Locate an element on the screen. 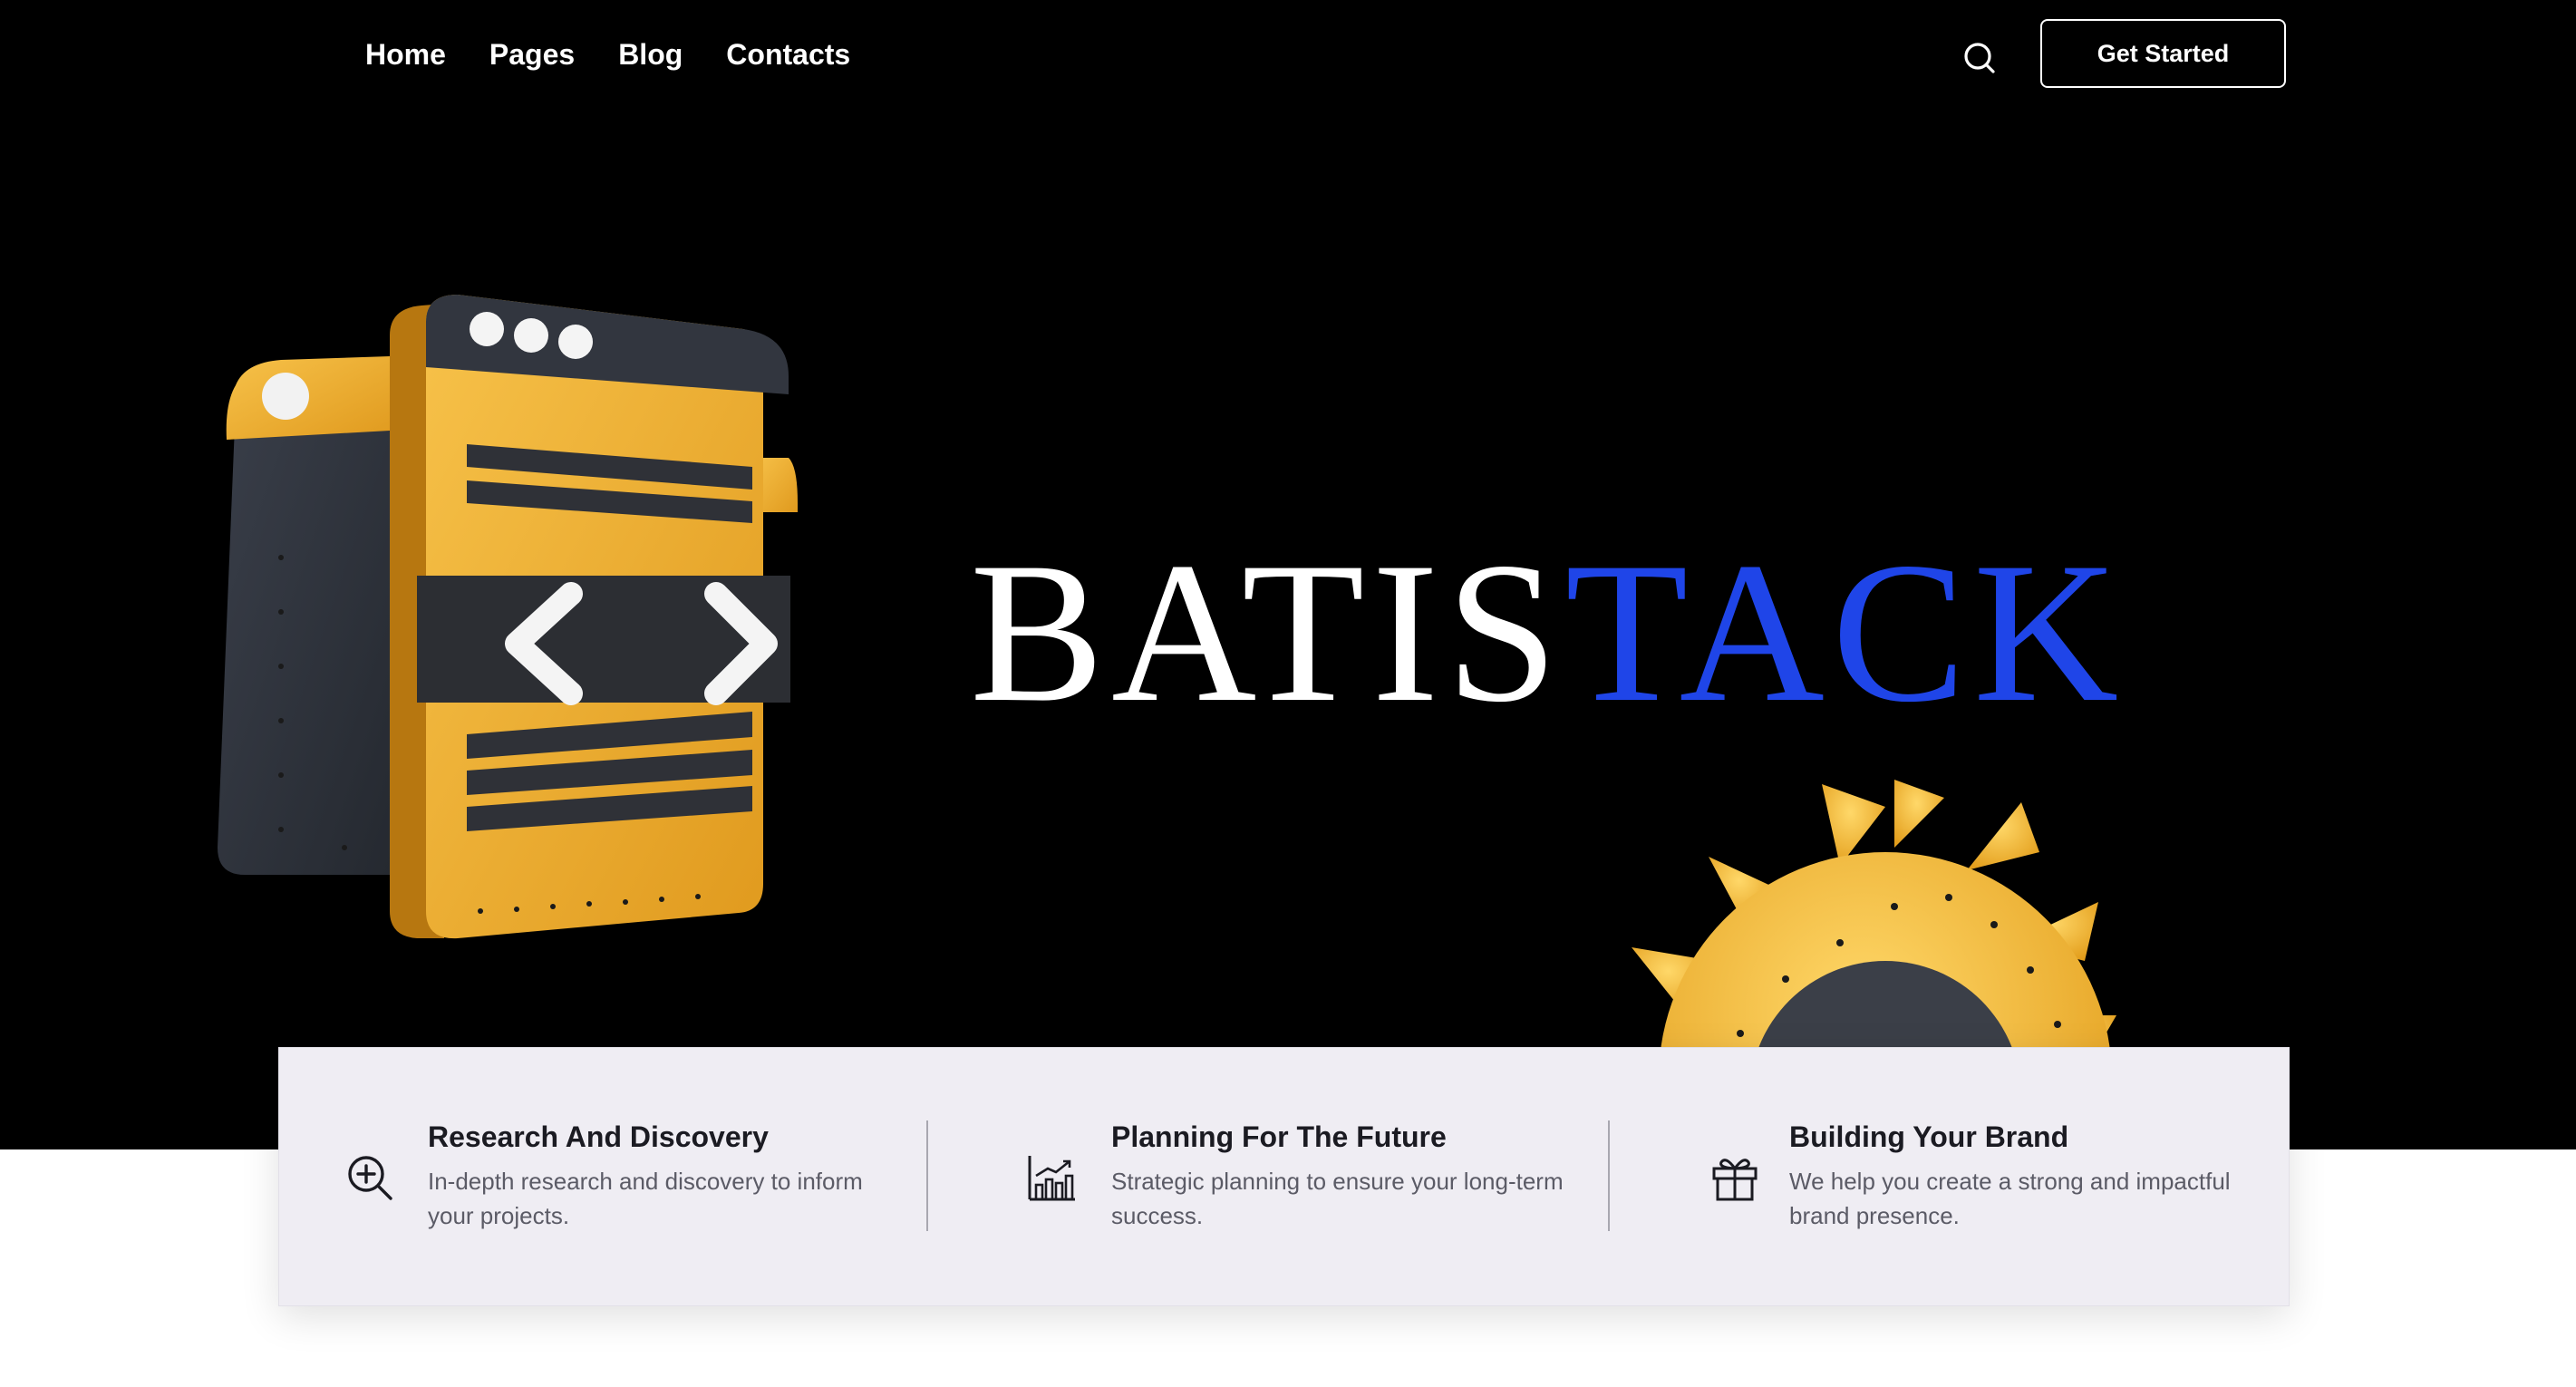 The image size is (2576, 1387). feature-title-research: Research And Discovery is located at coordinates (598, 1136).